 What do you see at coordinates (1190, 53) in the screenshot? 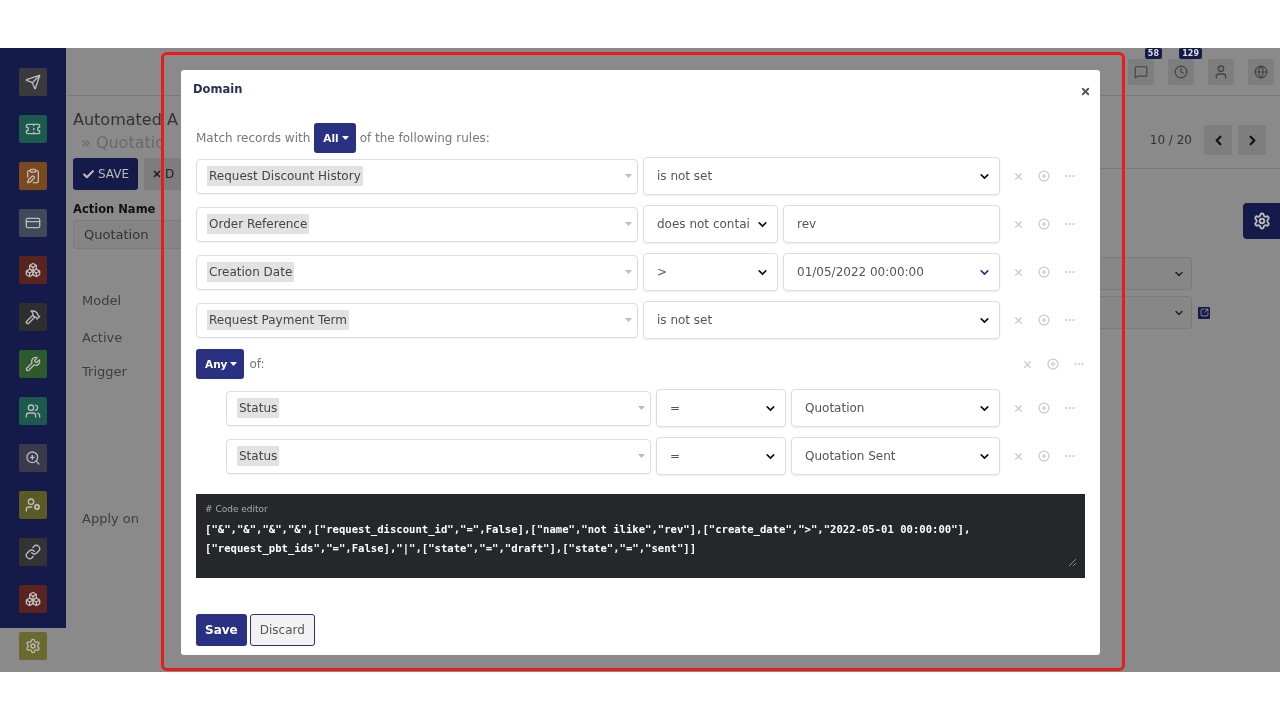
I see `count-badge: 129` at bounding box center [1190, 53].